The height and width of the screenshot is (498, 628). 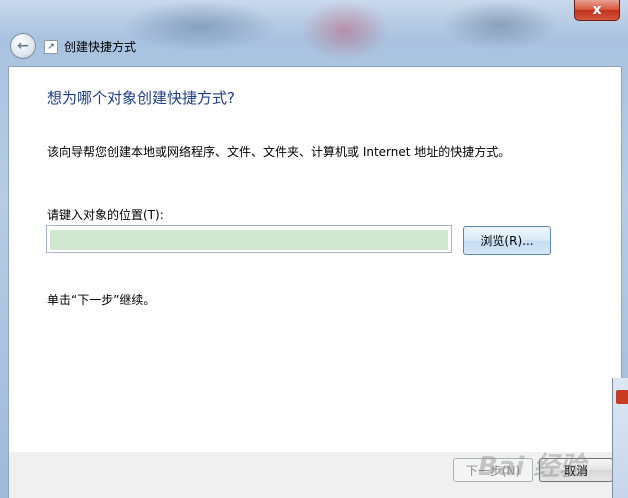 What do you see at coordinates (100, 47) in the screenshot?
I see `window-title: 创建快捷方式` at bounding box center [100, 47].